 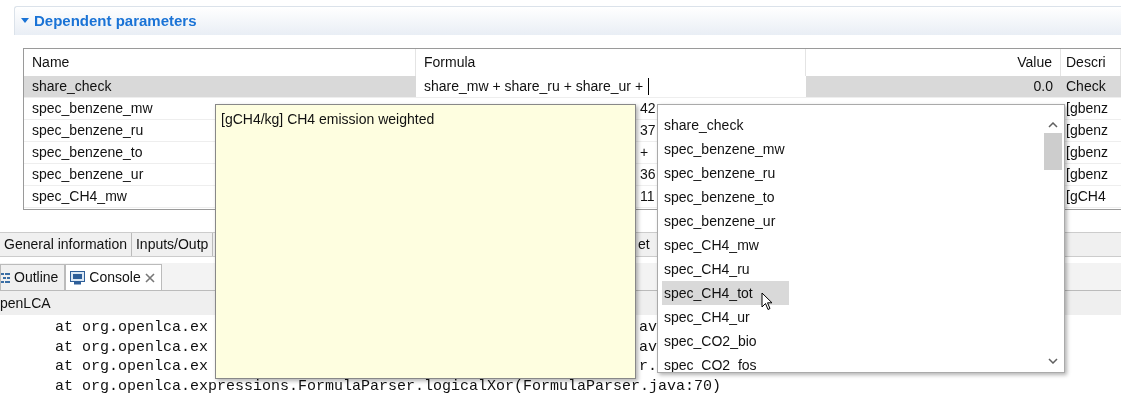 What do you see at coordinates (1086, 86) in the screenshot?
I see `cell-text: Check` at bounding box center [1086, 86].